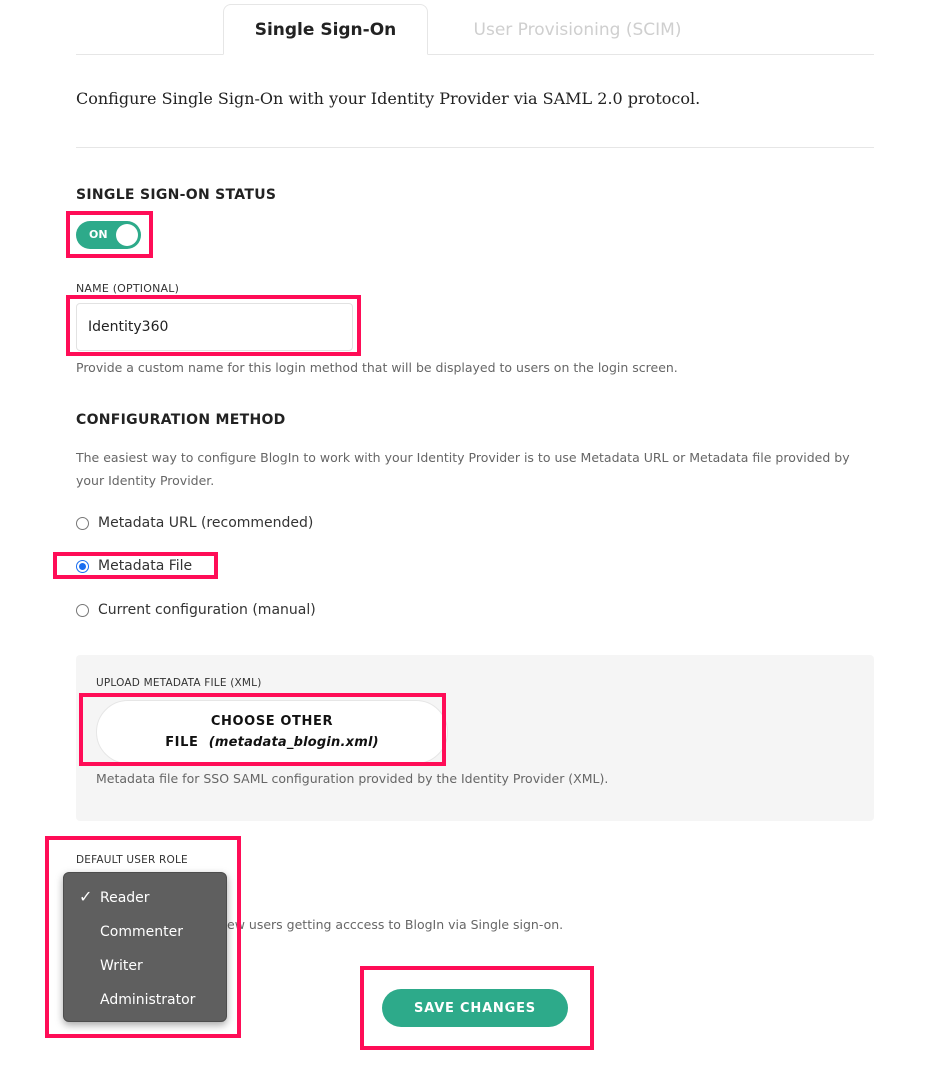 This screenshot has width=934, height=1080. What do you see at coordinates (86, 896) in the screenshot?
I see `checkmark-icon: ✓` at bounding box center [86, 896].